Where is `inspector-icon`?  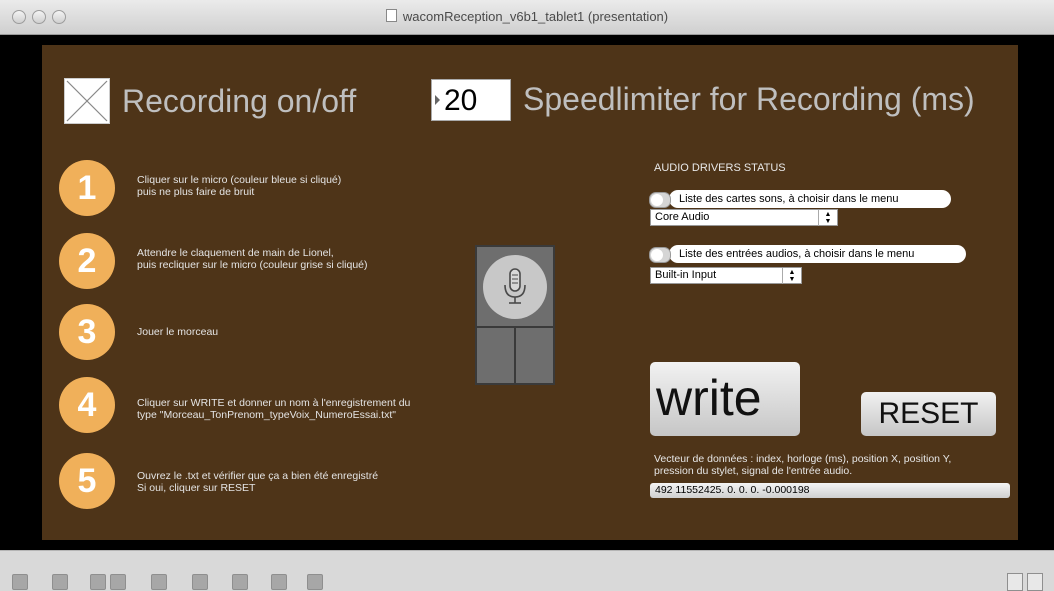 inspector-icon is located at coordinates (200, 582).